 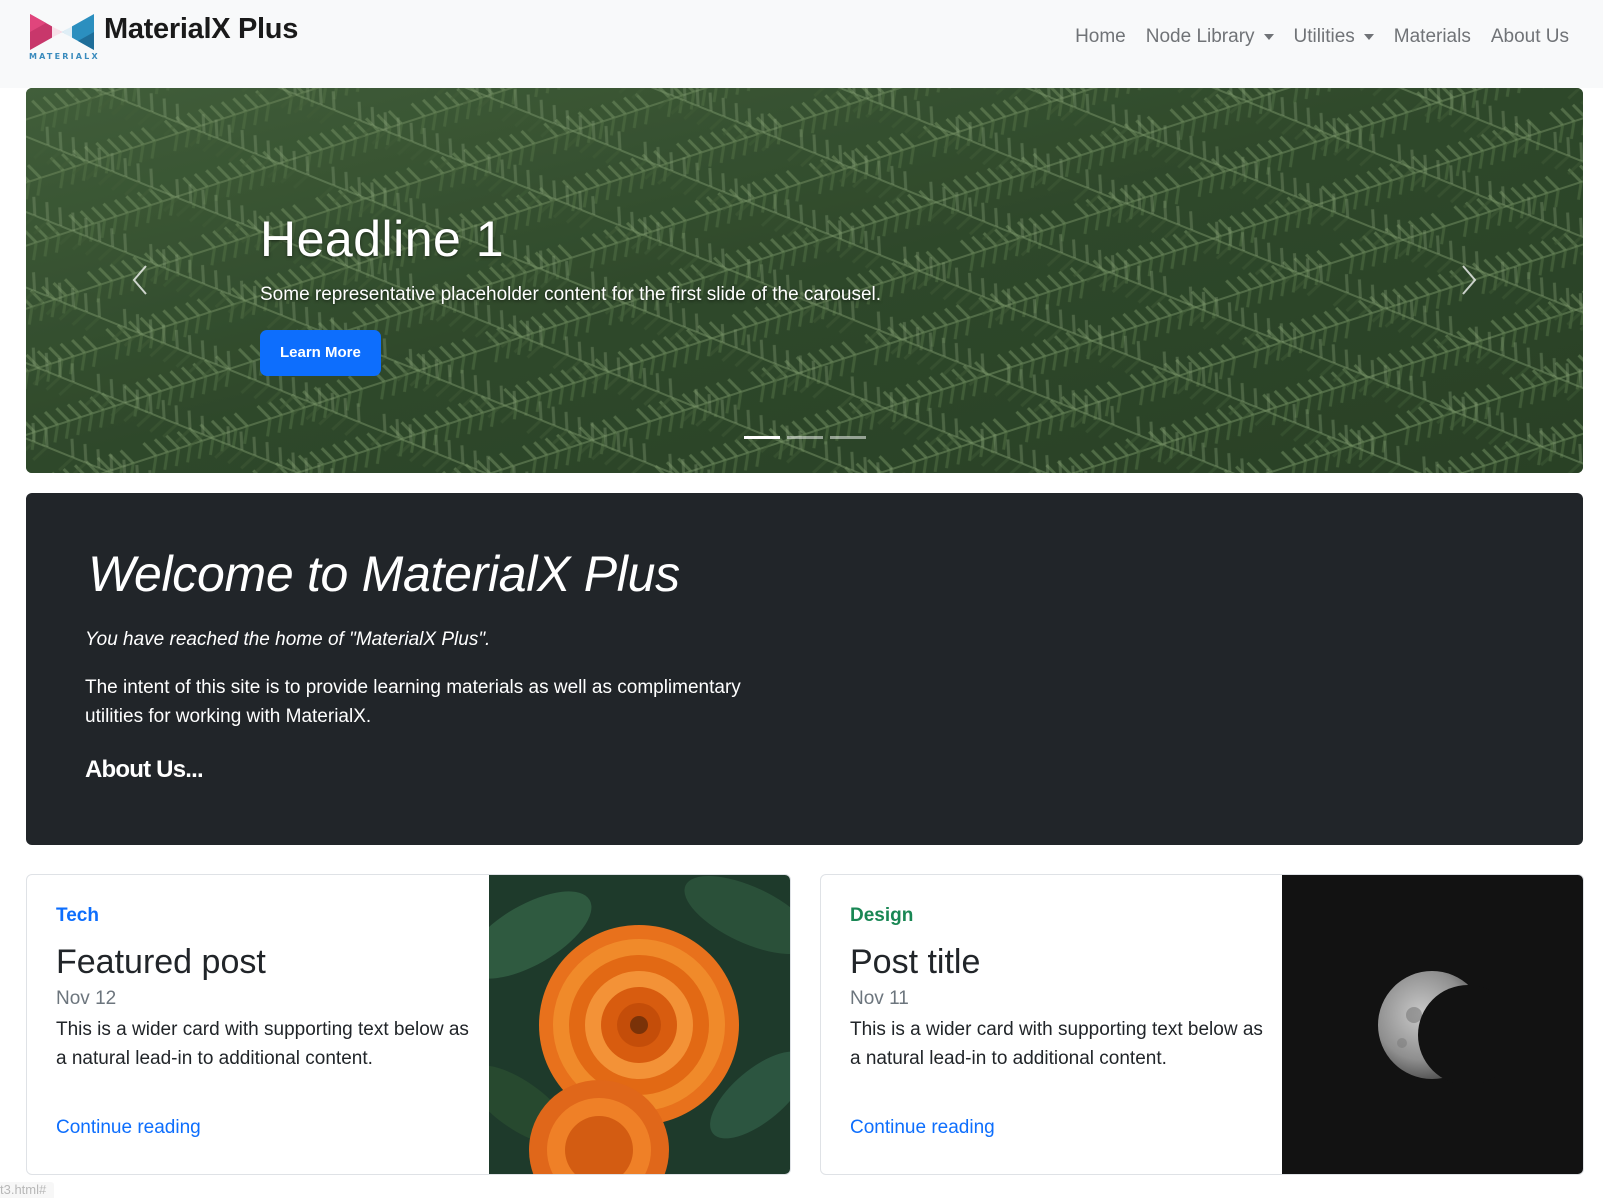 I want to click on nav-materials-label: Materials, so click(x=1432, y=36).